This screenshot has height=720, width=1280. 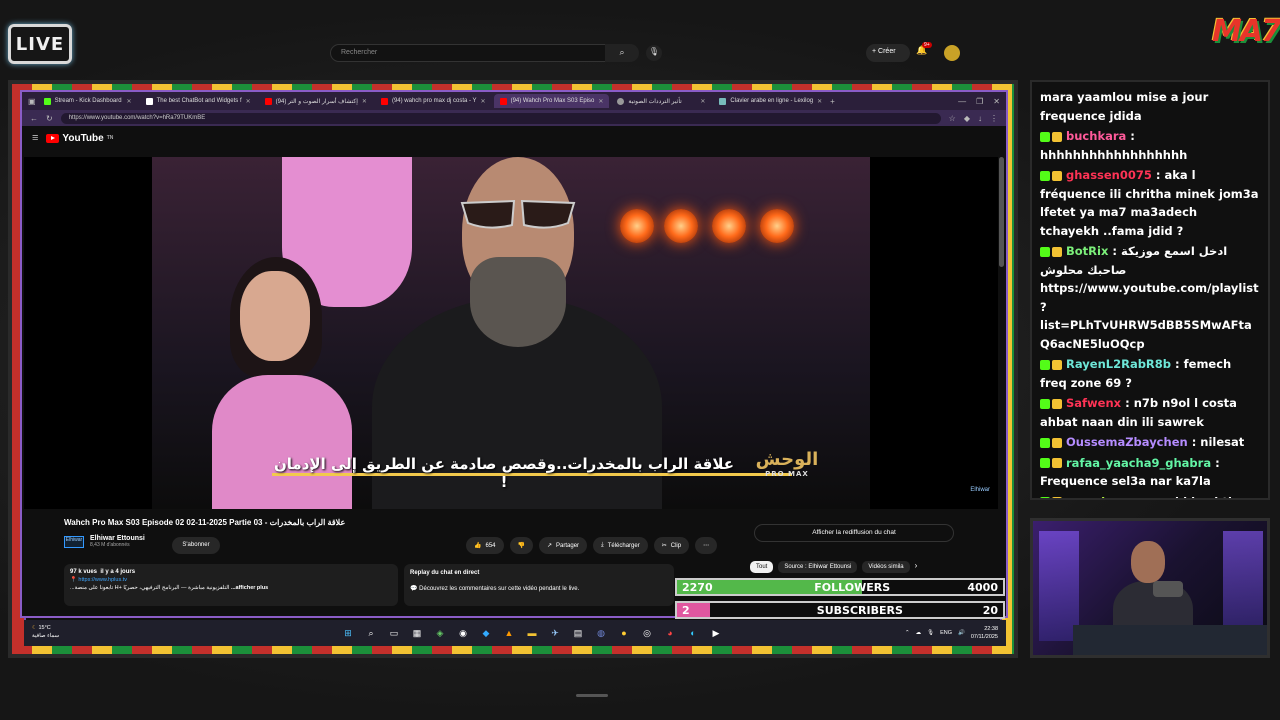 What do you see at coordinates (620, 545) in the screenshot?
I see `download-button: ⤓ Télécharger` at bounding box center [620, 545].